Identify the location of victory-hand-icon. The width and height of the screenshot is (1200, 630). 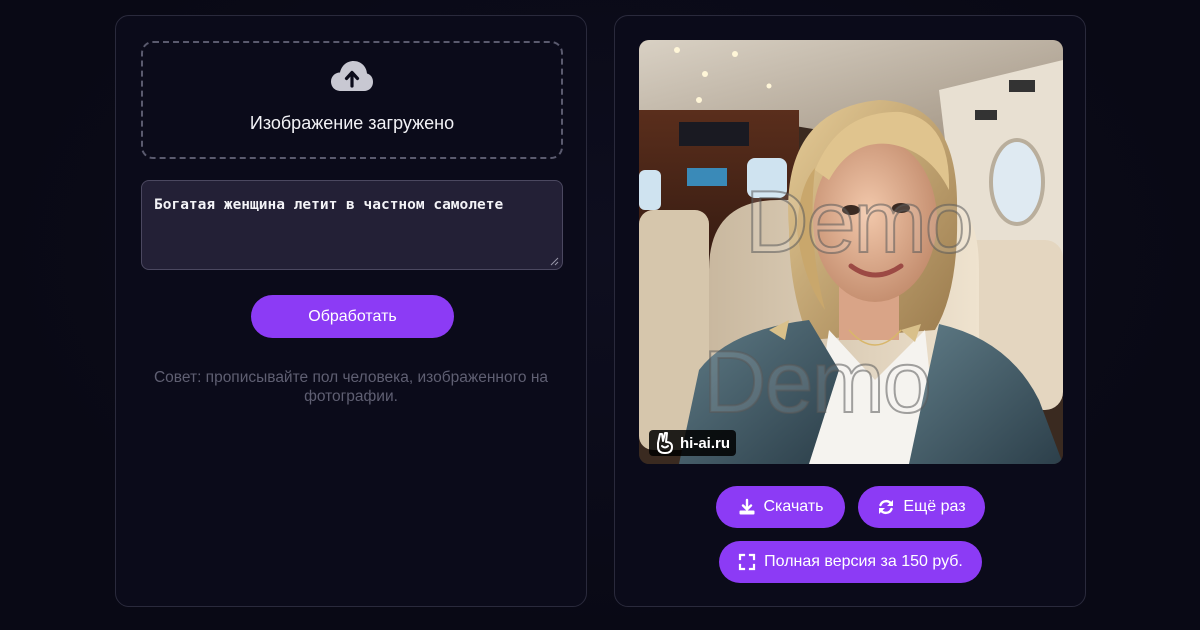
(665, 443).